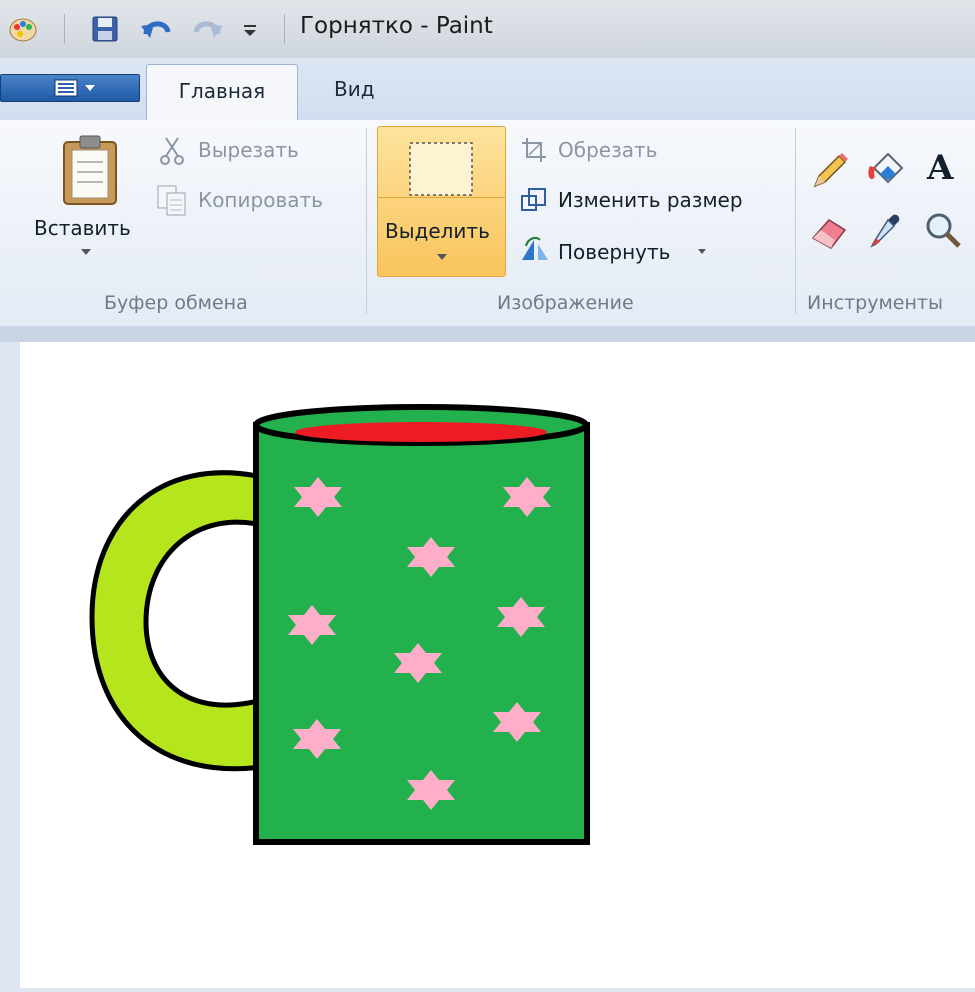 The height and width of the screenshot is (992, 975). Describe the element at coordinates (887, 171) in the screenshot. I see `fill-icon` at that location.